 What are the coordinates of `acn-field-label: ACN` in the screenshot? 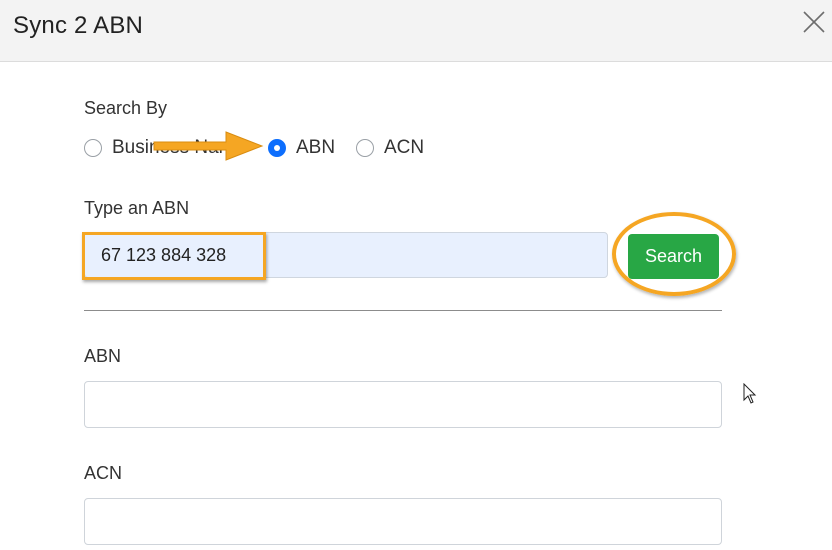 It's located at (103, 473).